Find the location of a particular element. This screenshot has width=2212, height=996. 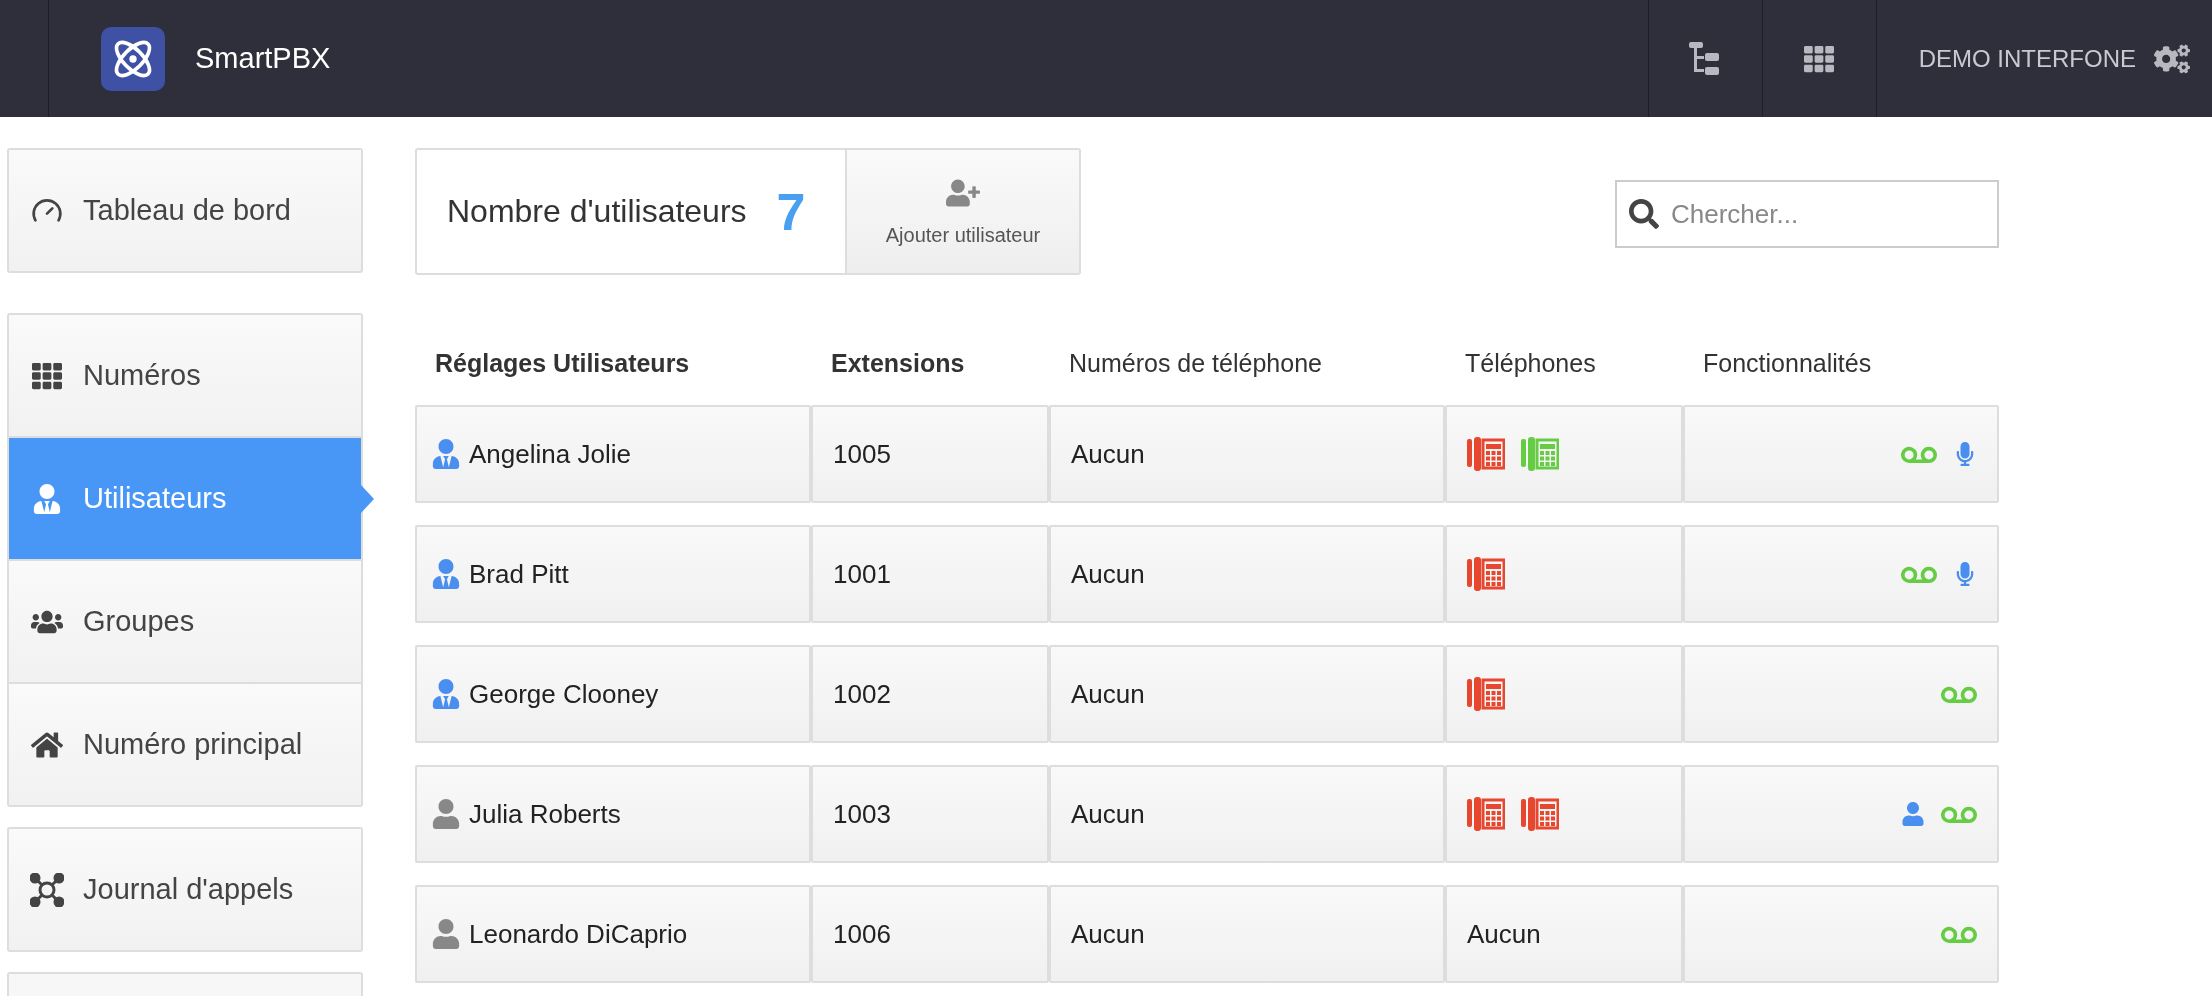

sidebar-item: Journal d'appels is located at coordinates (185, 889).